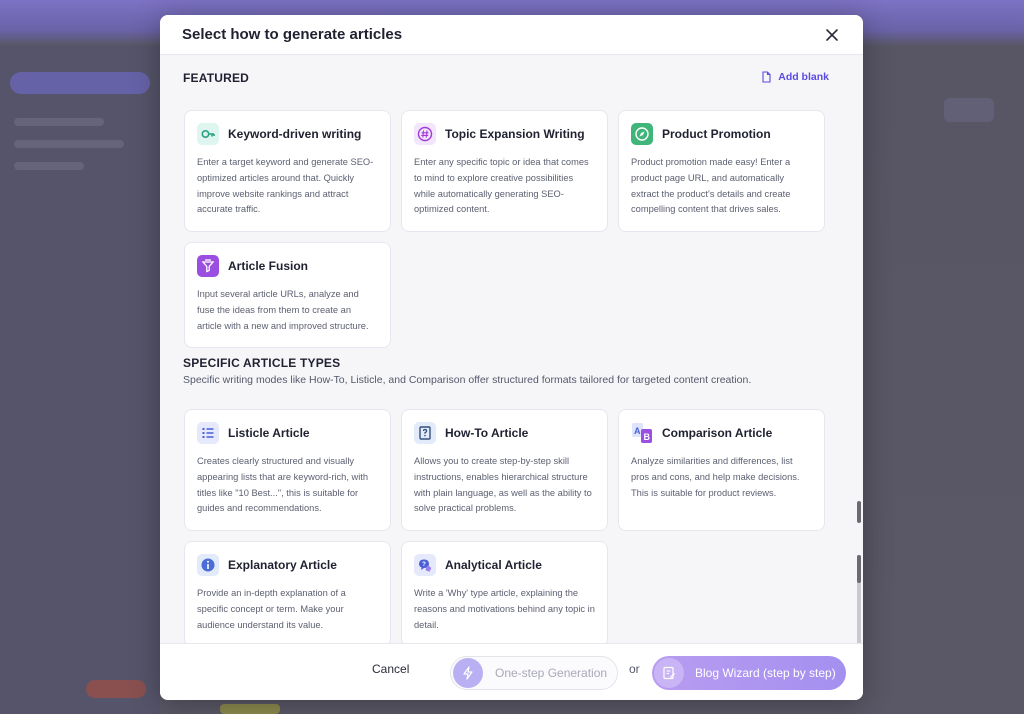 This screenshot has height=714, width=1024. Describe the element at coordinates (716, 134) in the screenshot. I see `card-title: Product Promotion` at that location.